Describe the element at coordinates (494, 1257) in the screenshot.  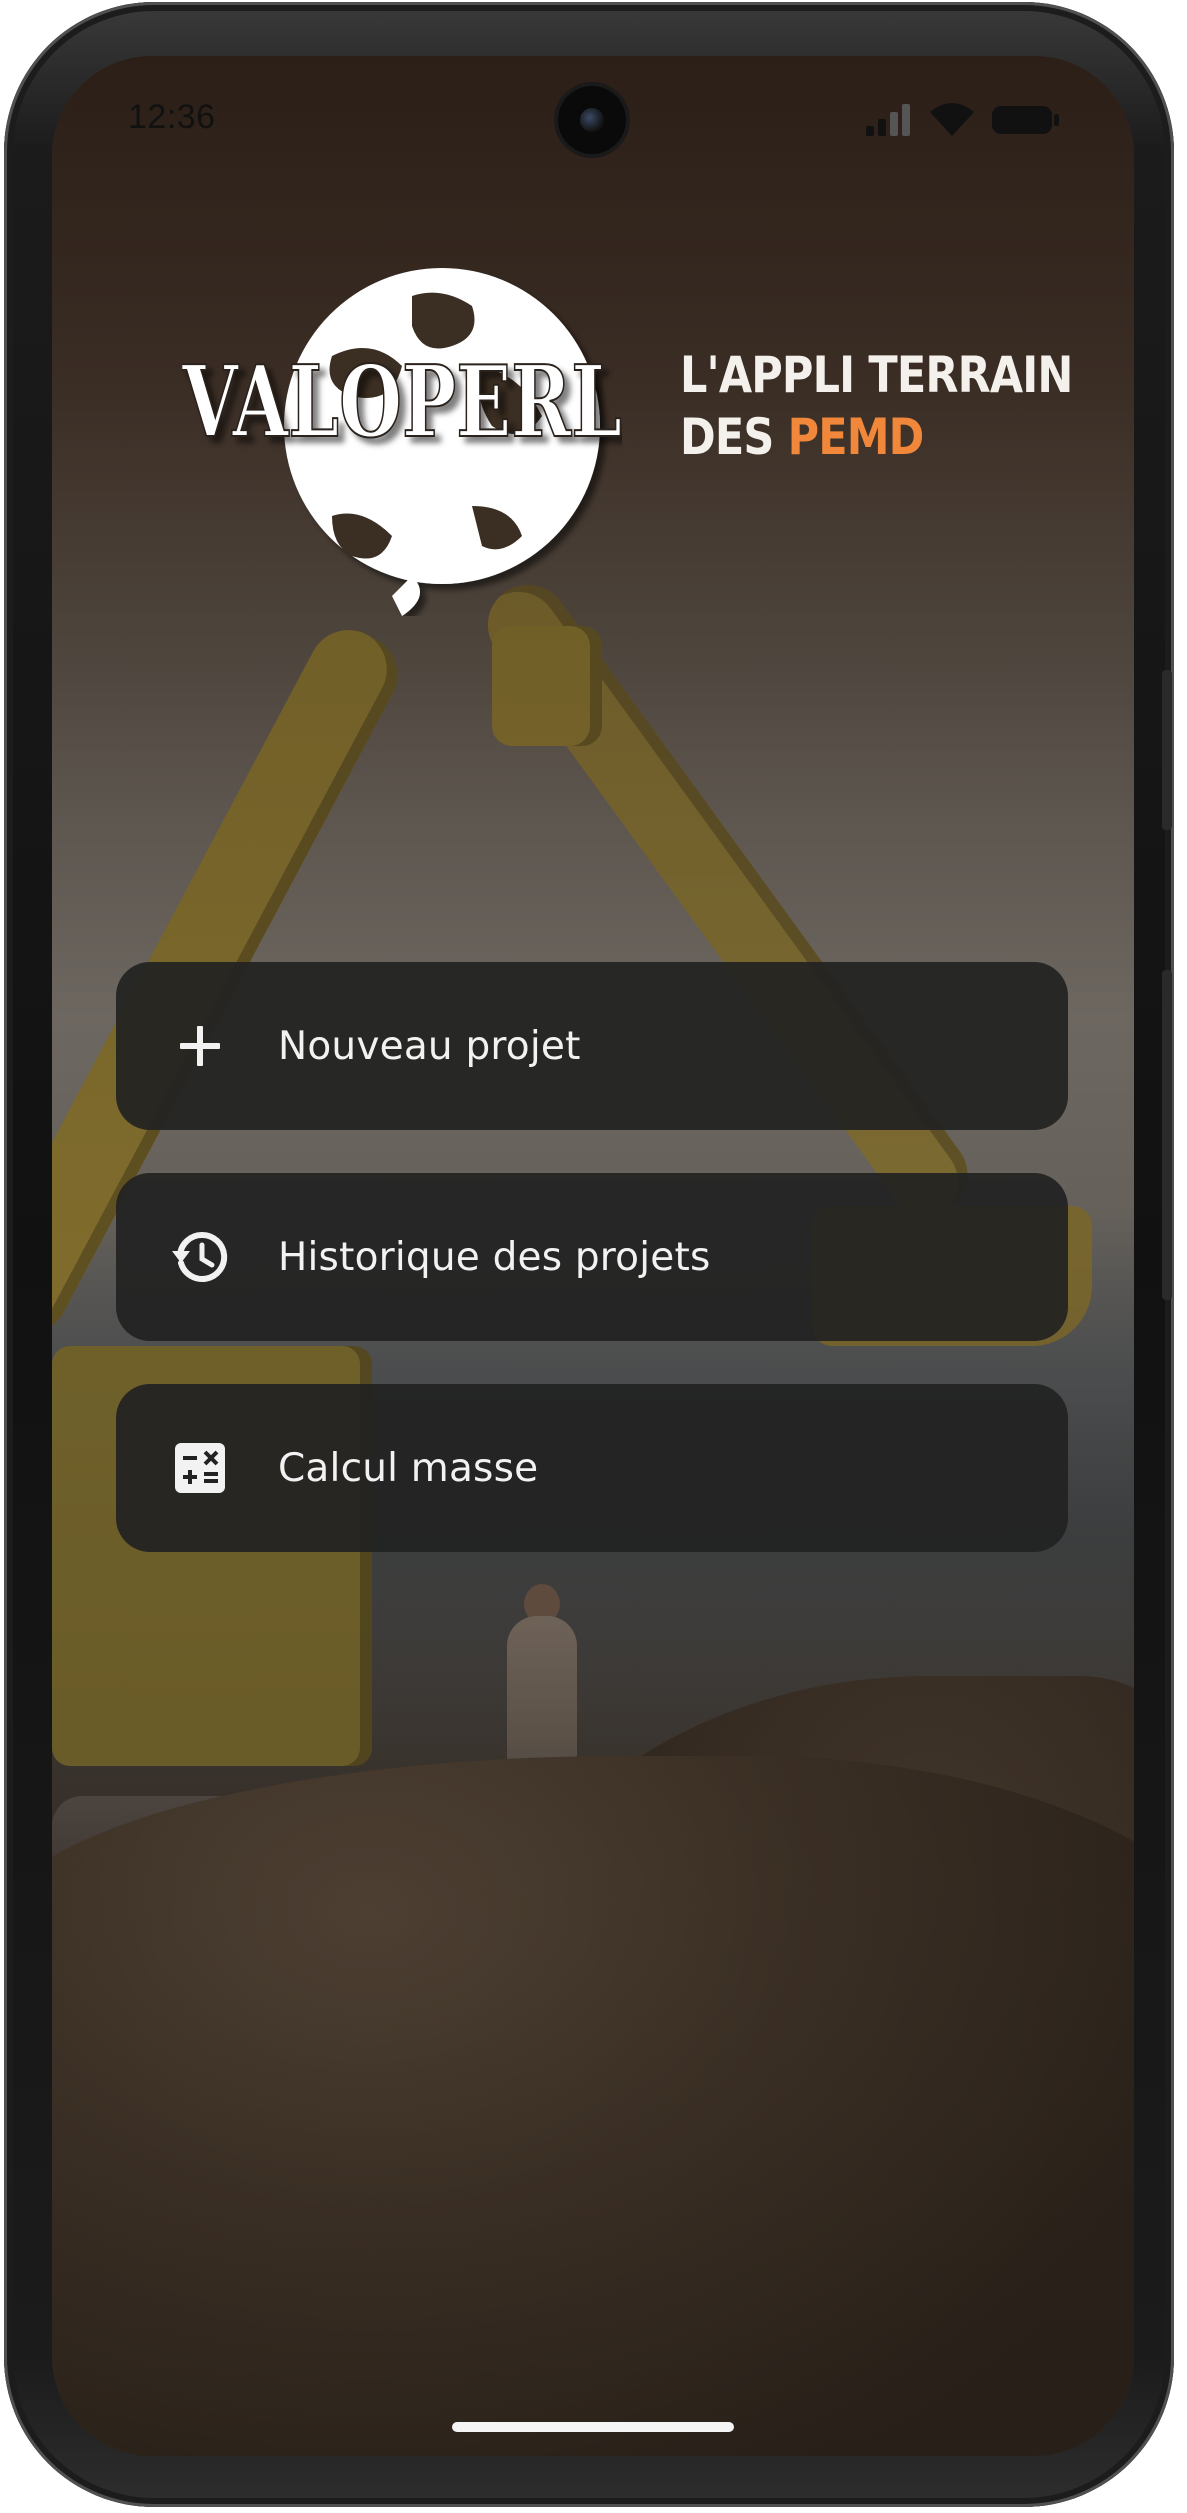
I see `project-history-label: Historique des projets` at that location.